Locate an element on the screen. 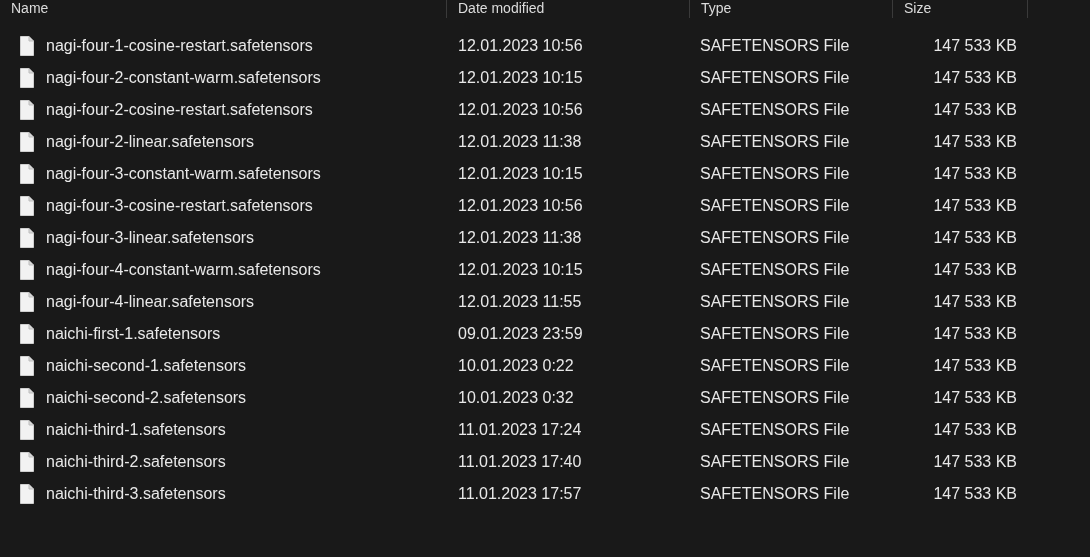  file-name: naichi-second-2.safetensors is located at coordinates (146, 398).